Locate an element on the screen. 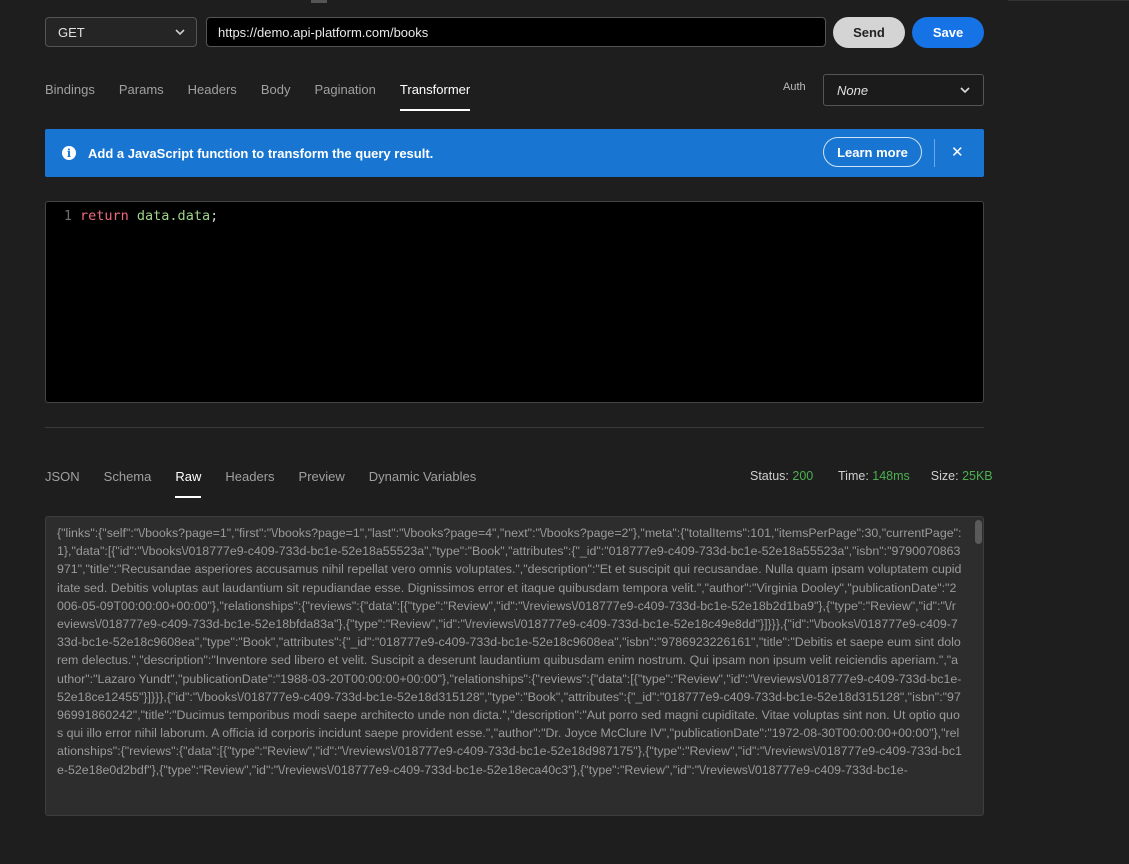 The height and width of the screenshot is (864, 1129). tab-json: JSON is located at coordinates (62, 483).